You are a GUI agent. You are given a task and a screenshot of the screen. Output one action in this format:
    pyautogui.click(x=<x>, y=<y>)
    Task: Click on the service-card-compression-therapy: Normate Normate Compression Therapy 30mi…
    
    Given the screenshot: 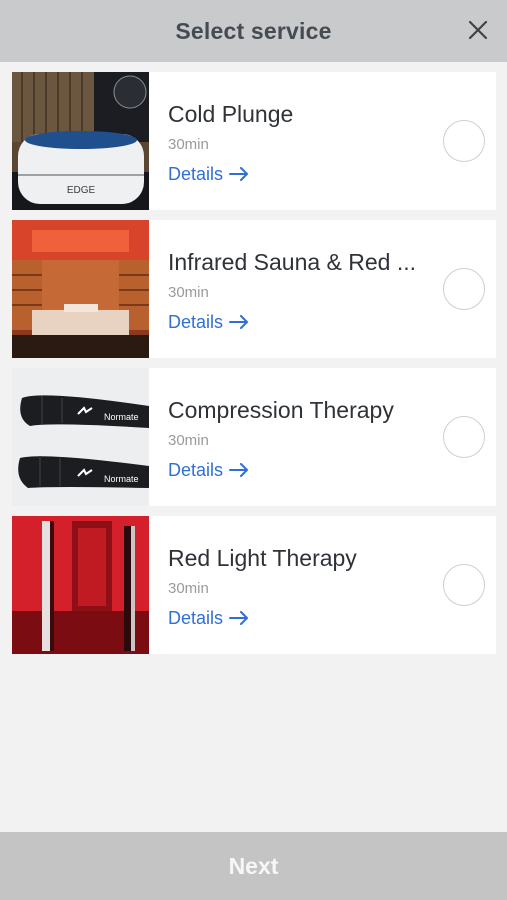 What is the action you would take?
    pyautogui.click(x=254, y=437)
    